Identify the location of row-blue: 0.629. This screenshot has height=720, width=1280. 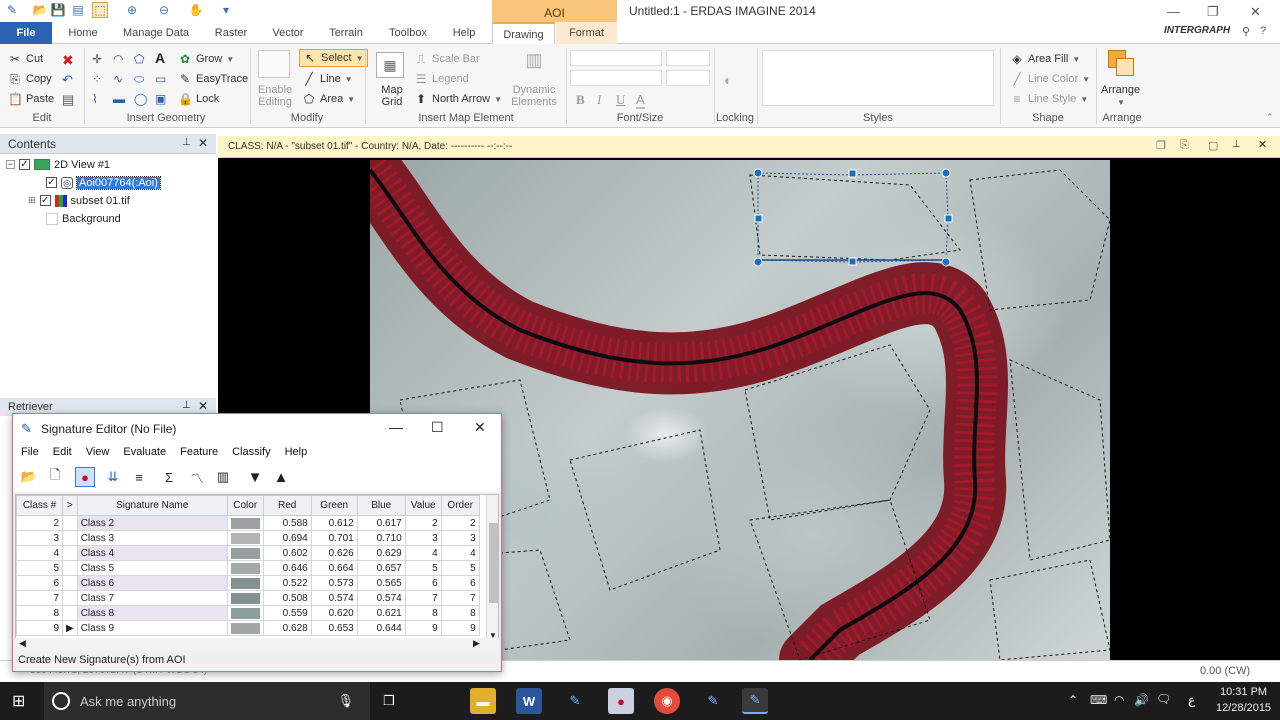
(381, 553).